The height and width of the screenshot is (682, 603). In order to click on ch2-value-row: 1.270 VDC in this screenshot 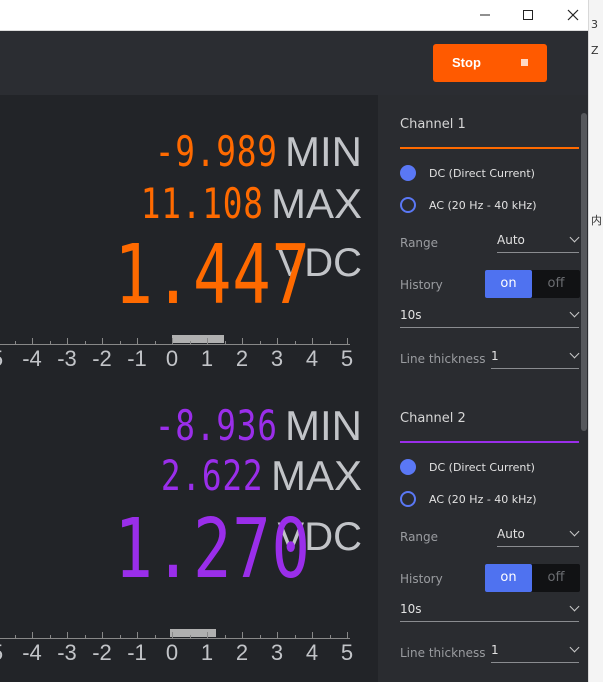, I will do `click(210, 550)`.